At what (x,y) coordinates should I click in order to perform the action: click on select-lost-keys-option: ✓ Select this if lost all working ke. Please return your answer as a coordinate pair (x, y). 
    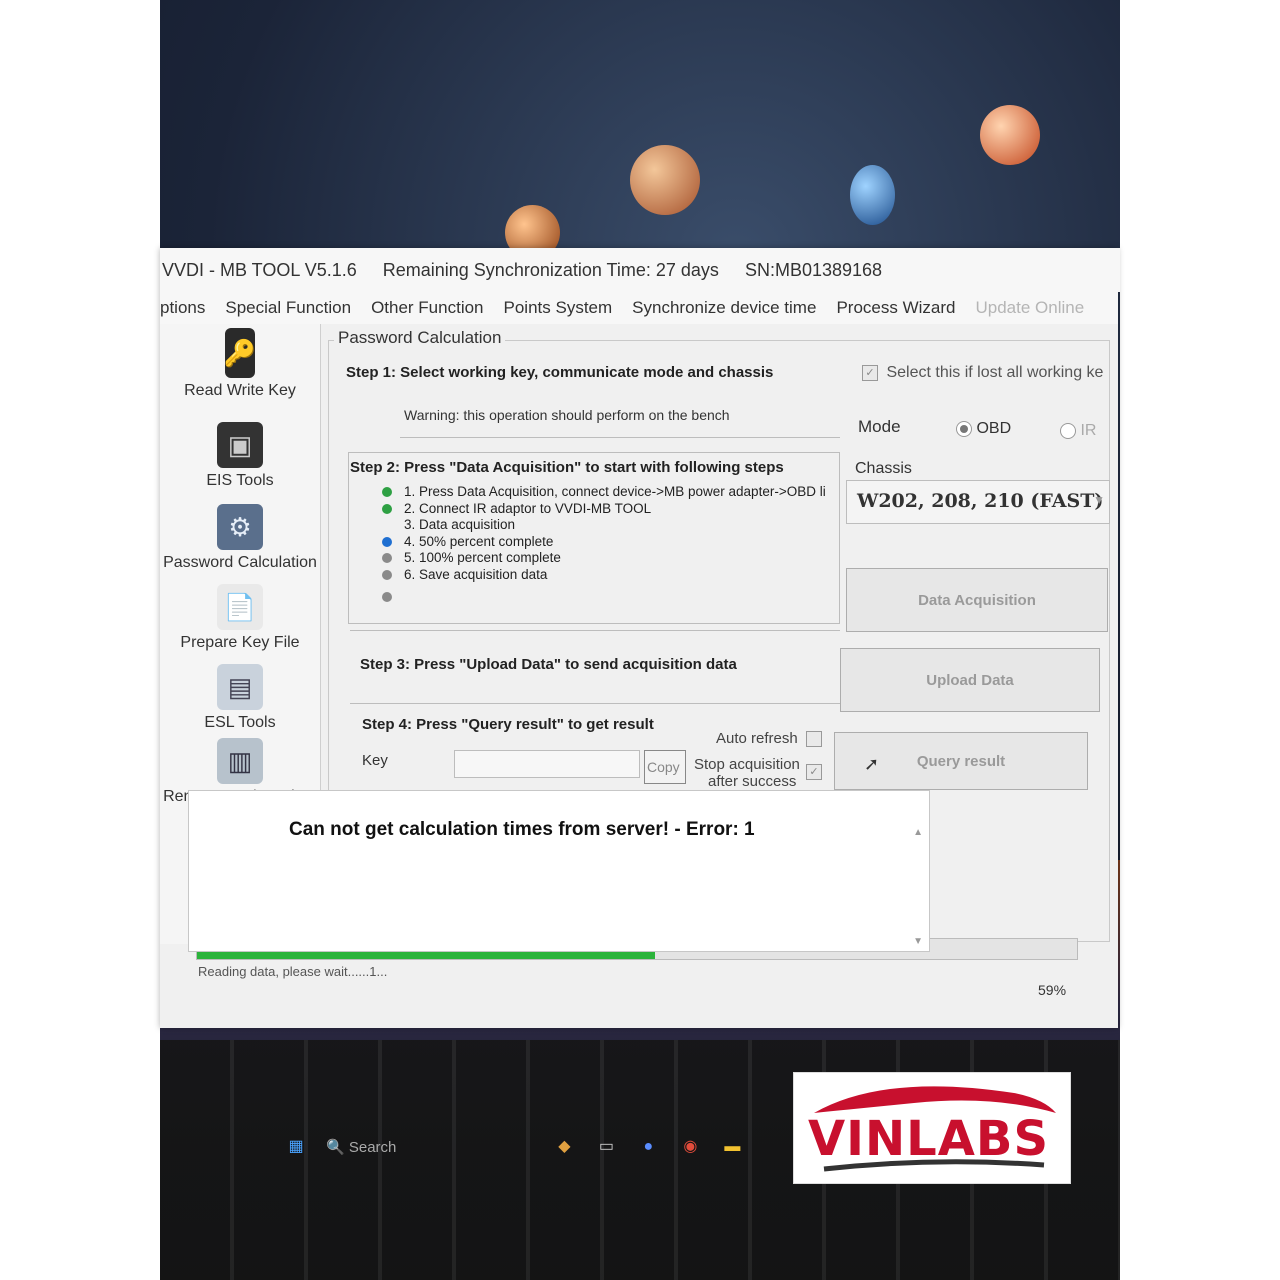
    Looking at the image, I should click on (982, 373).